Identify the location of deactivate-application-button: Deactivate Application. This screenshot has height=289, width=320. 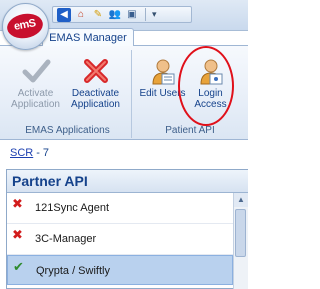
(95, 82).